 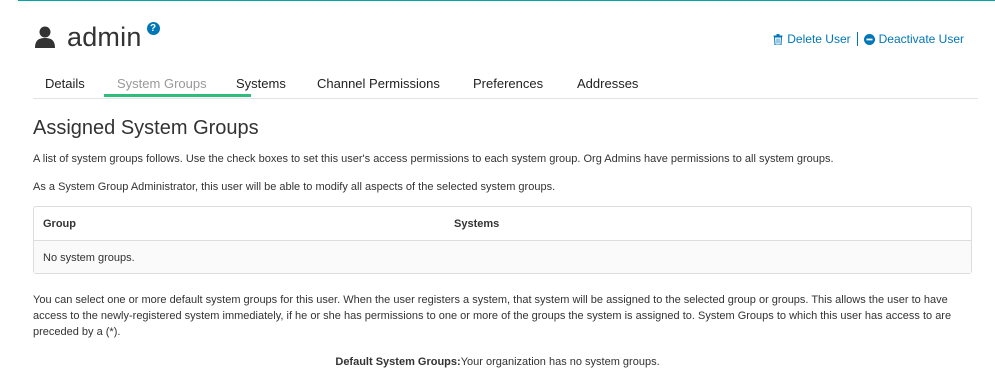 What do you see at coordinates (177, 95) in the screenshot?
I see `active-tab-indicator` at bounding box center [177, 95].